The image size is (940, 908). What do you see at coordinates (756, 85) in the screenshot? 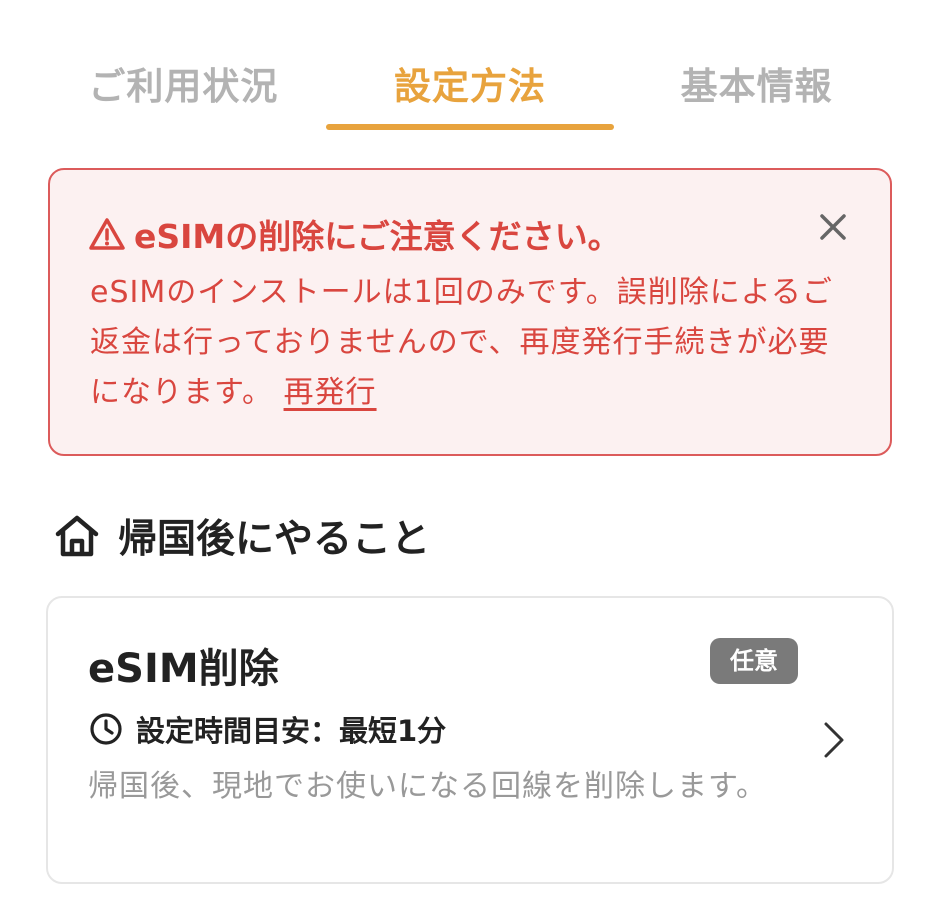
I see `tab-basic-info: 基本情報` at bounding box center [756, 85].